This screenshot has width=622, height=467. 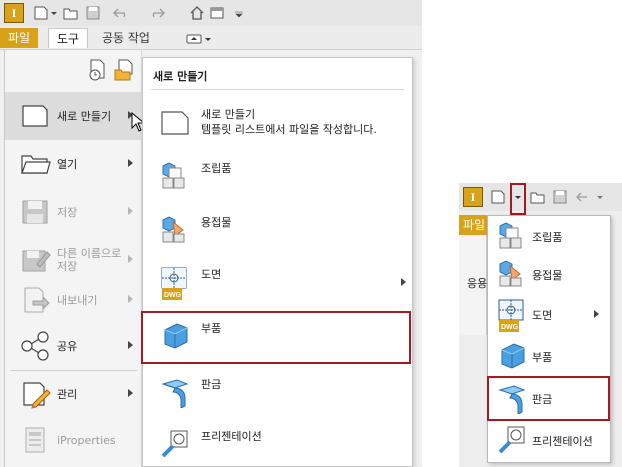 I want to click on part-cube-icon, so click(x=513, y=356).